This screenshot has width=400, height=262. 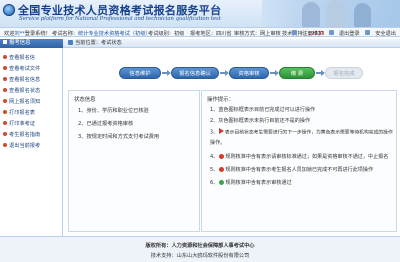 What do you see at coordinates (111, 43) in the screenshot?
I see `breadcrumb-current: 考试状态` at bounding box center [111, 43].